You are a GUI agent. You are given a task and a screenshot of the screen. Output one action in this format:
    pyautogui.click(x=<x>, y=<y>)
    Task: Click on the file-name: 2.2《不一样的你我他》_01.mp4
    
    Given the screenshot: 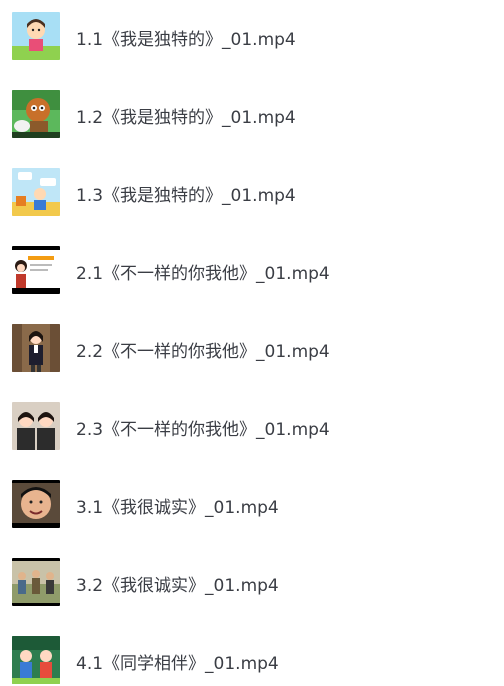 What is the action you would take?
    pyautogui.click(x=203, y=349)
    